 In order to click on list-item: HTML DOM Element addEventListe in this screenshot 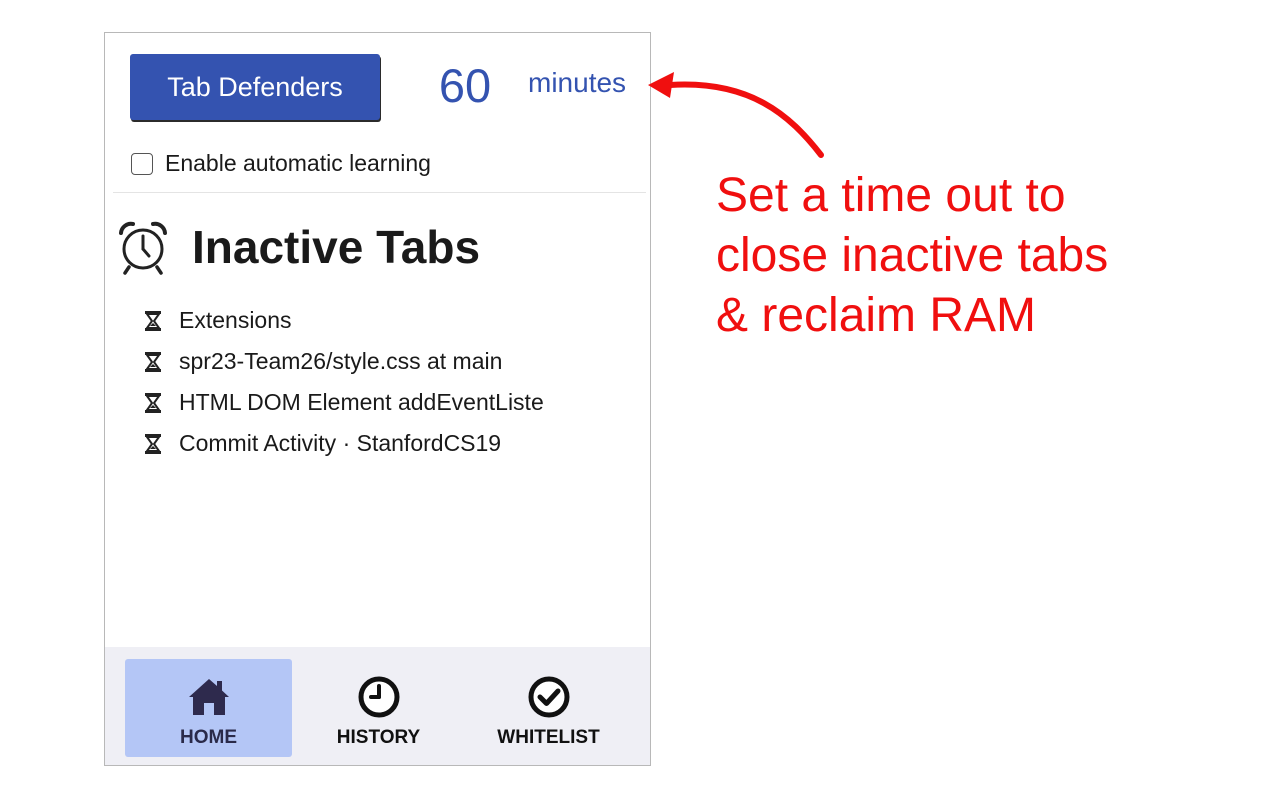, I will do `click(343, 402)`.